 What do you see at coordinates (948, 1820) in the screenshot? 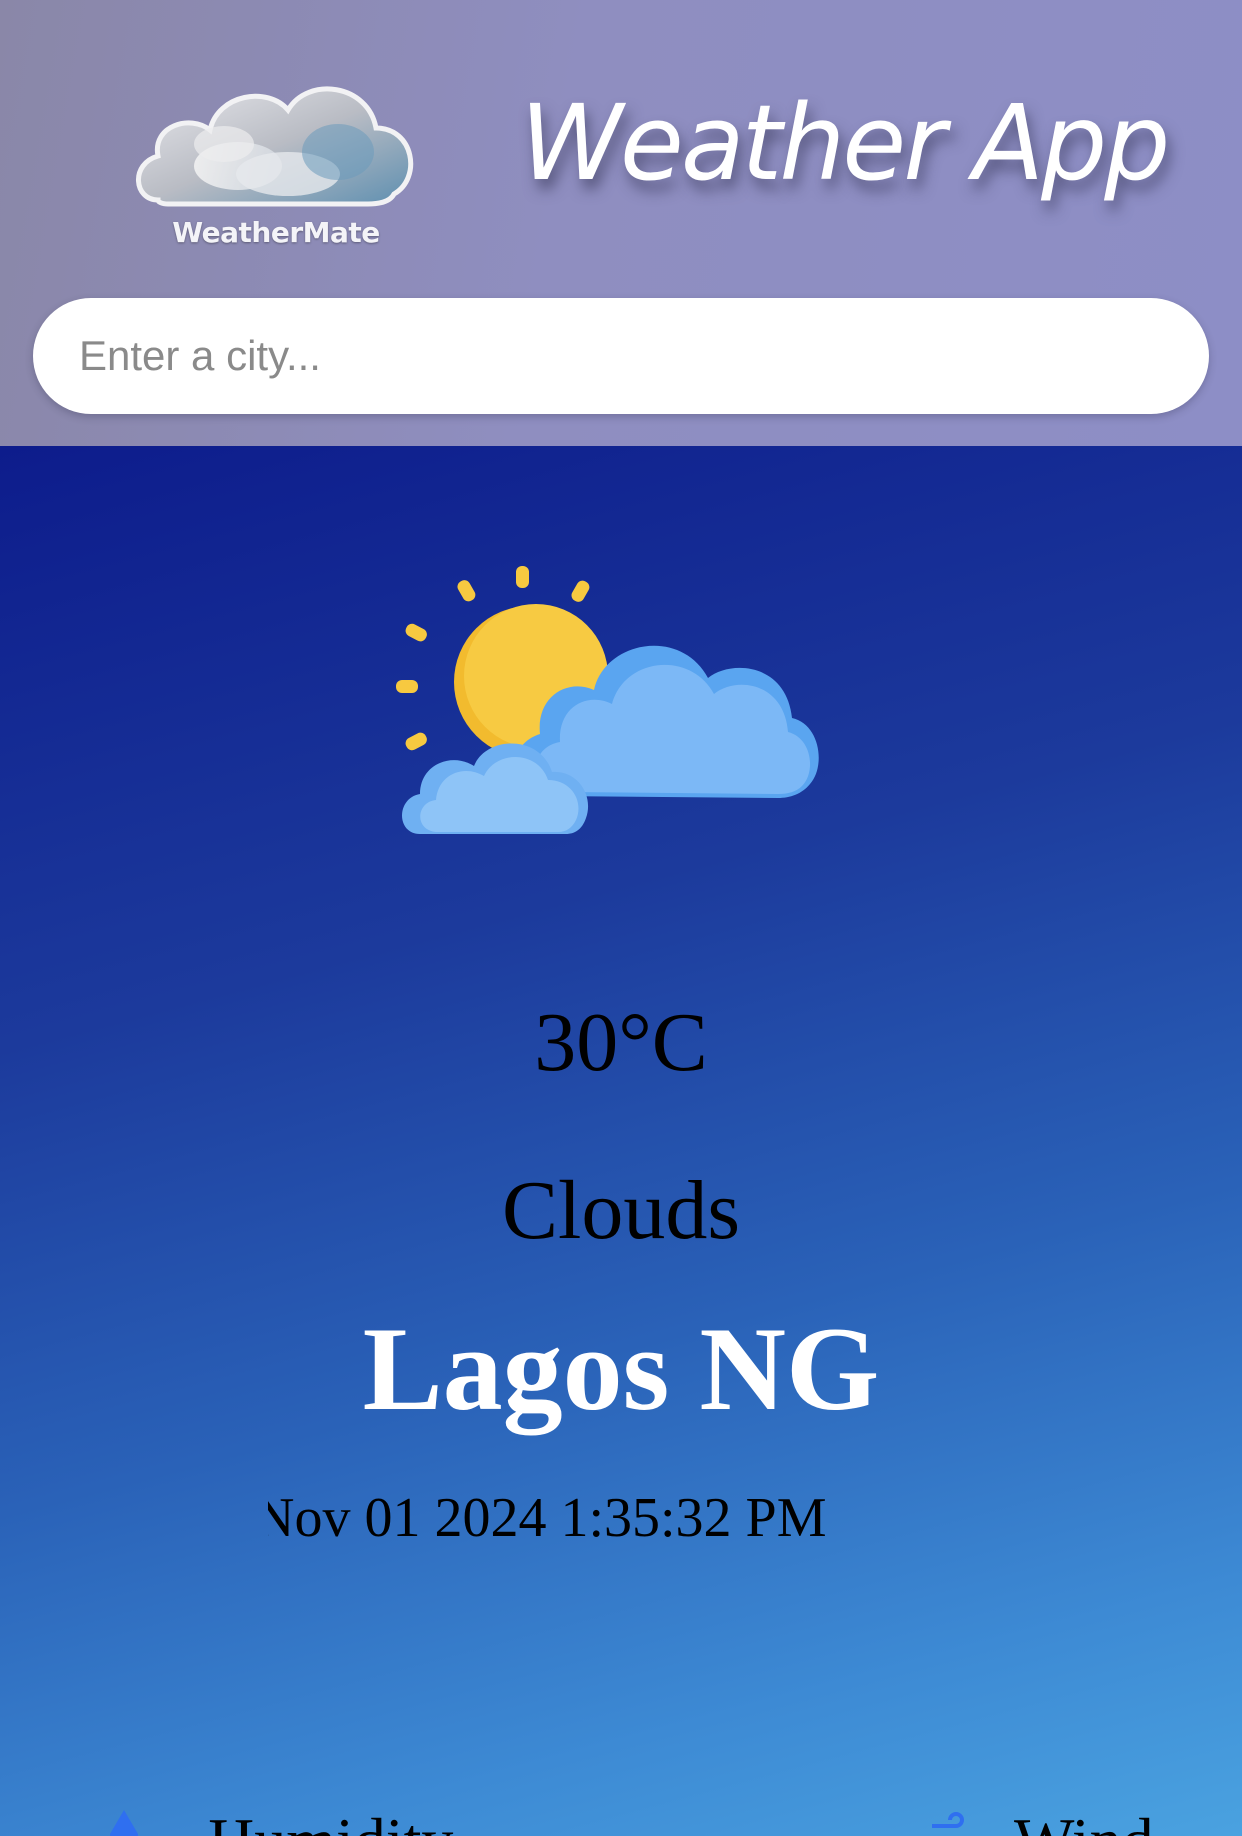
I see `wind-icon` at bounding box center [948, 1820].